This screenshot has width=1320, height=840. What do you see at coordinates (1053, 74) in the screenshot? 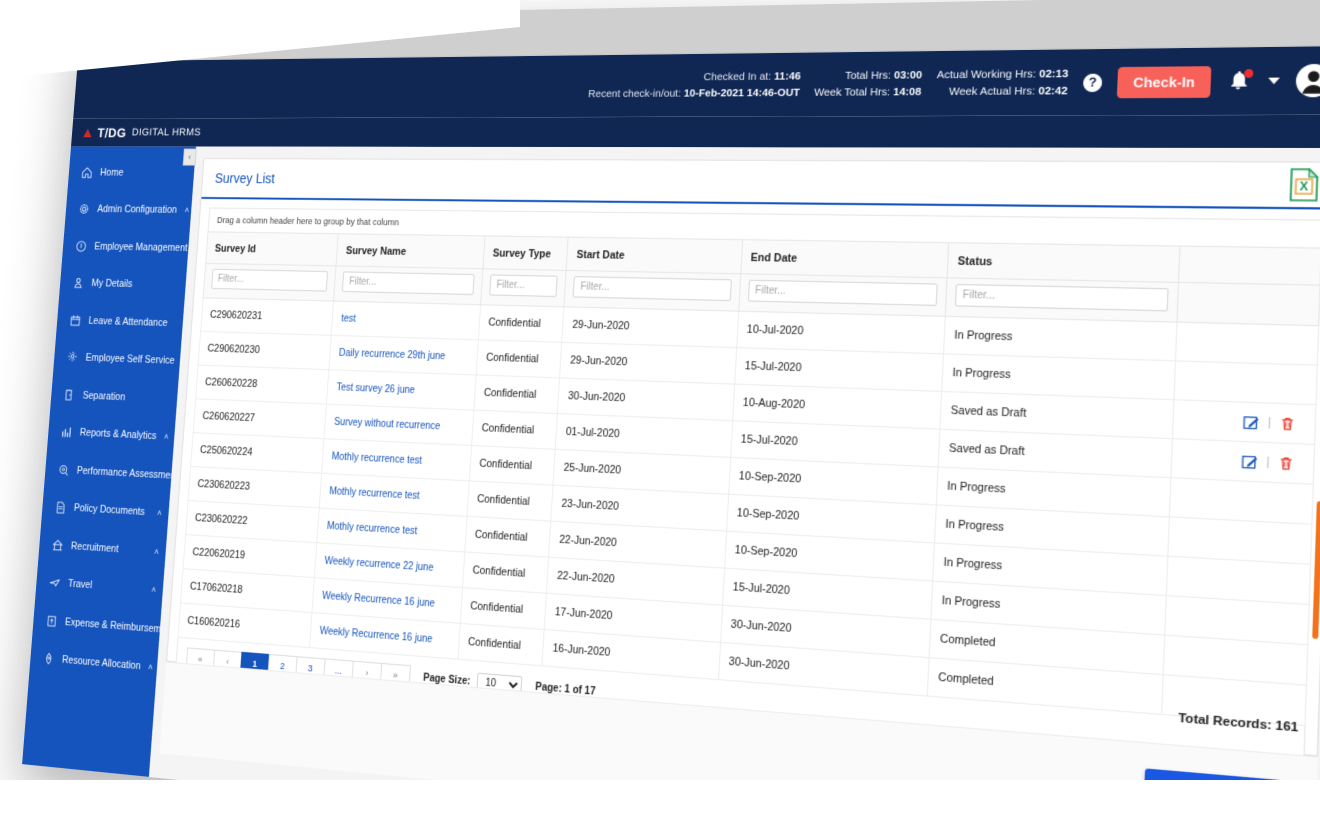
I see `actual-working-hrs-value: 02:13` at bounding box center [1053, 74].